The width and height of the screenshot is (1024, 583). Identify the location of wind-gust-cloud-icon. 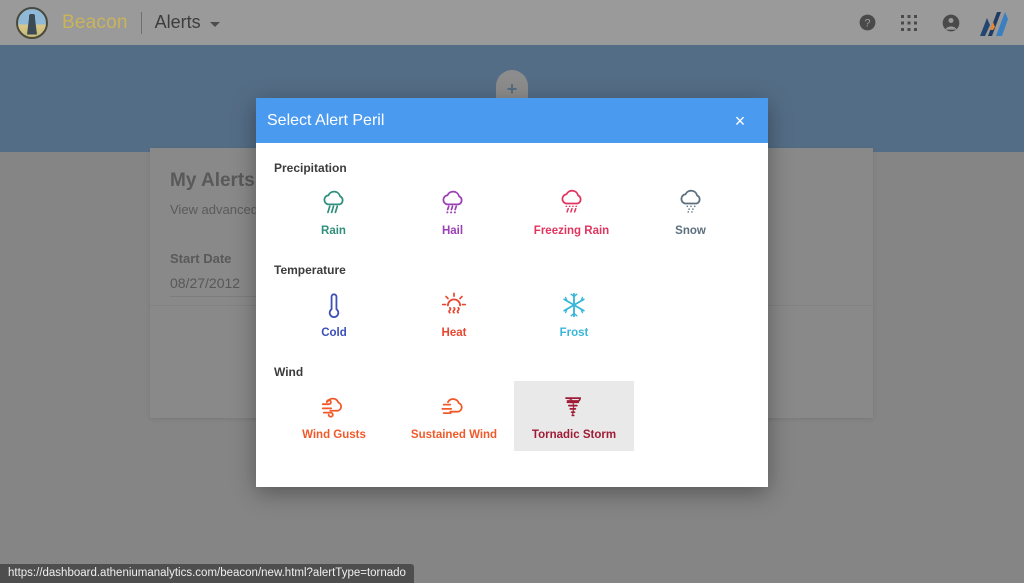
(331, 407).